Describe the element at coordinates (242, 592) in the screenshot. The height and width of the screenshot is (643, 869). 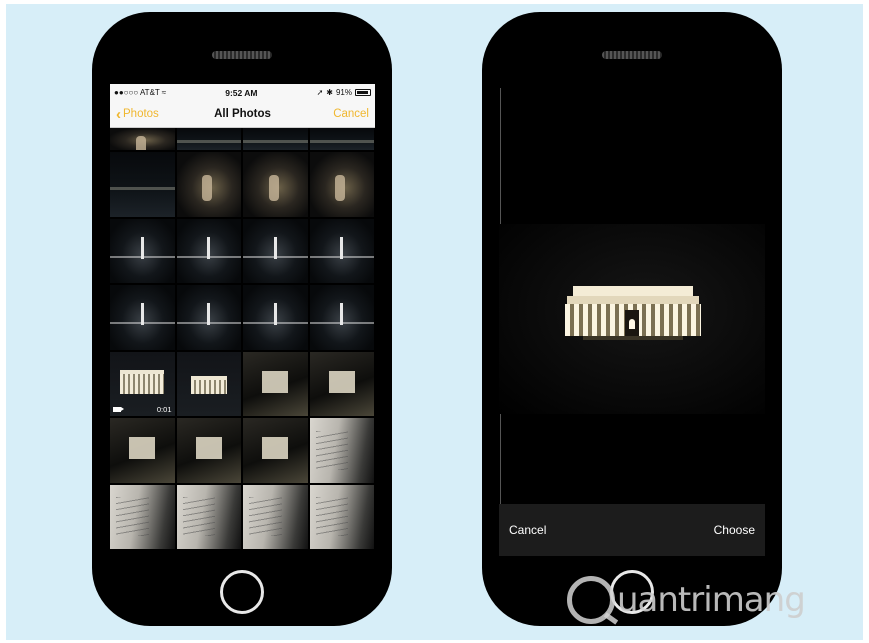
I see `home-button` at that location.